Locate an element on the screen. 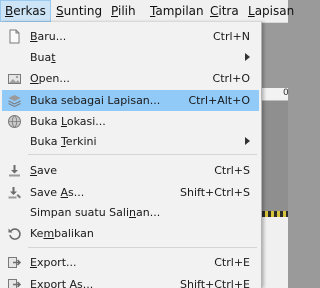 This screenshot has height=288, width=320. menu-item-label: Buka Terkini is located at coordinates (63, 141).